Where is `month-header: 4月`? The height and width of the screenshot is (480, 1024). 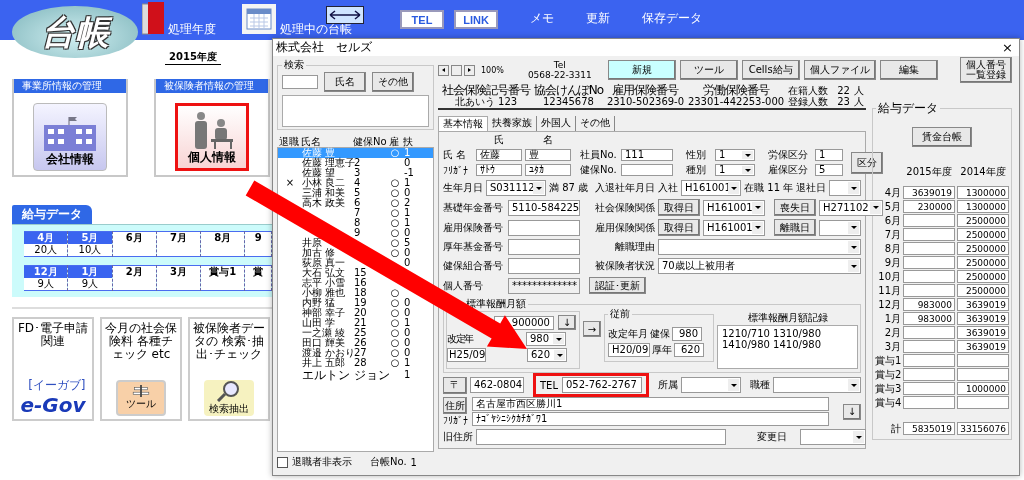
month-header: 4月 is located at coordinates (46, 237).